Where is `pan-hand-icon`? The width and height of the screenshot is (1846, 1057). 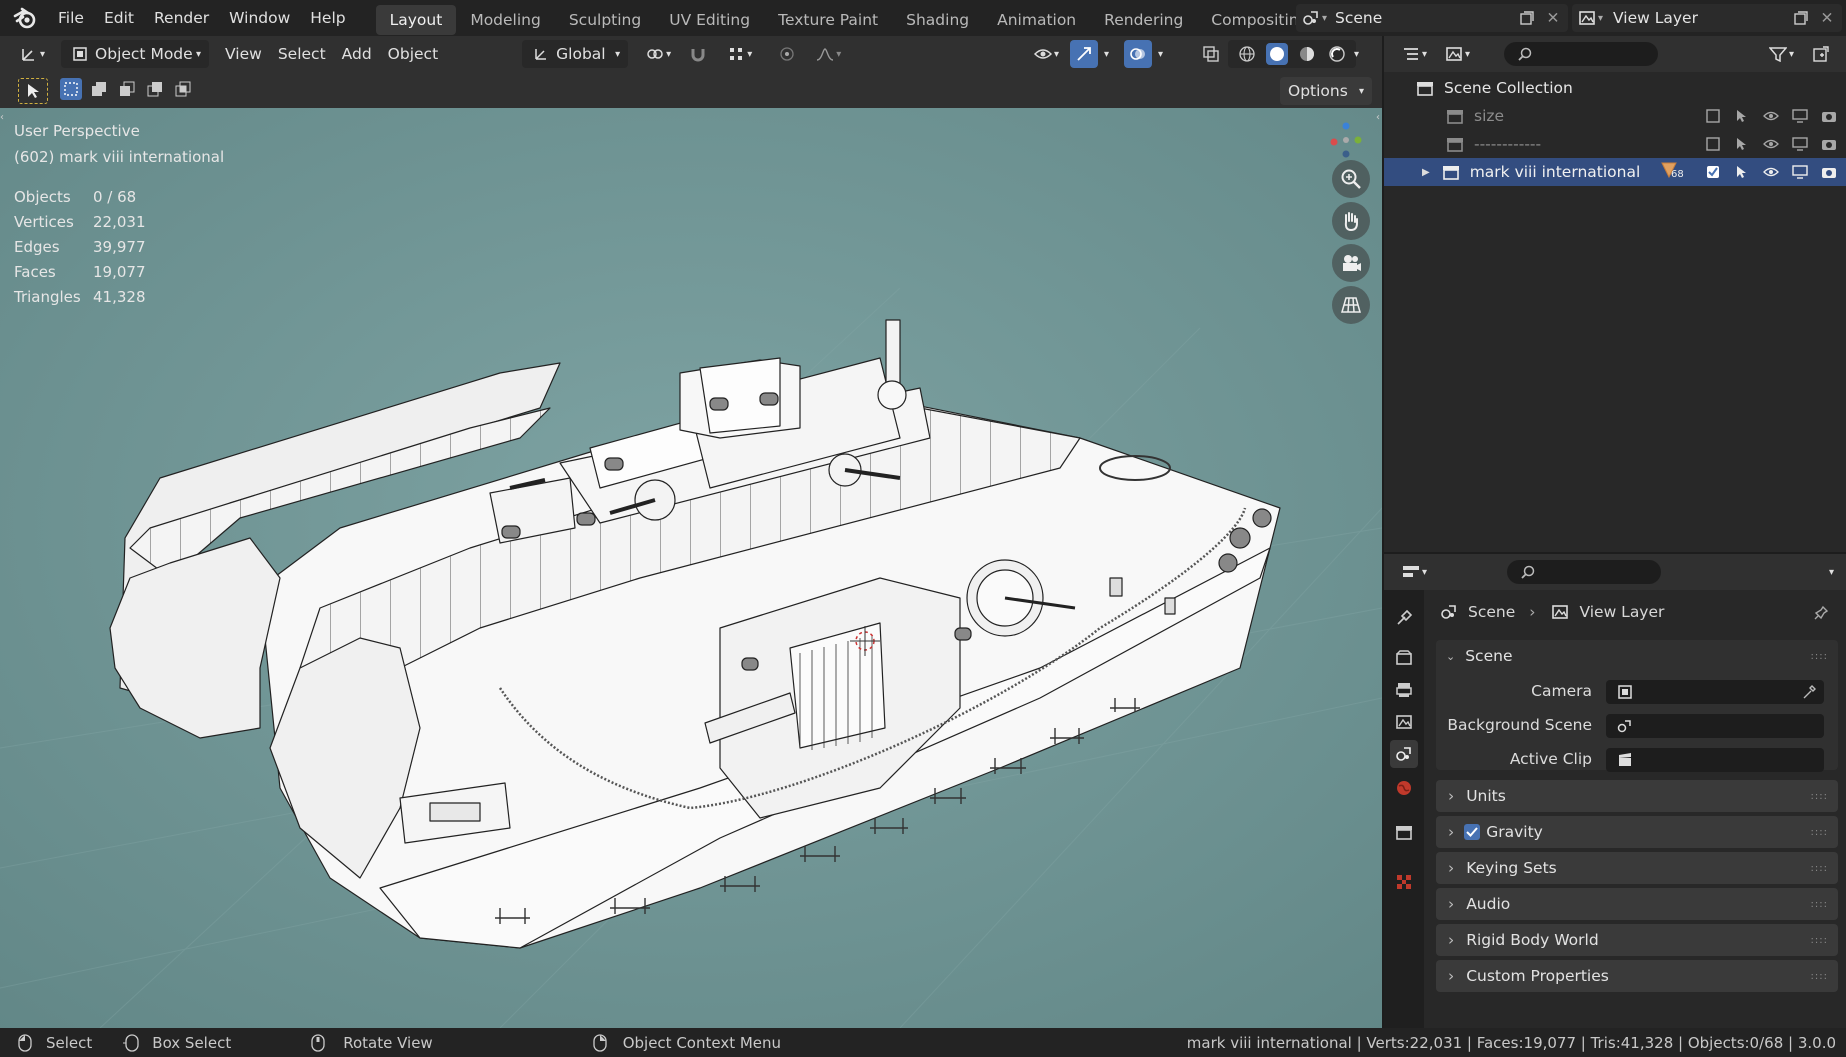 pan-hand-icon is located at coordinates (1351, 221).